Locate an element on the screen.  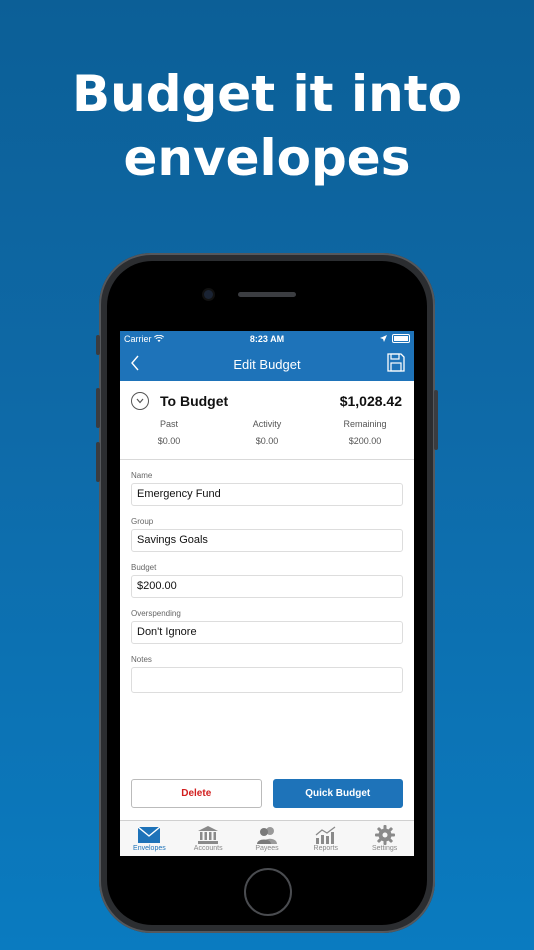
nav-title: Edit Budget is located at coordinates (267, 364).